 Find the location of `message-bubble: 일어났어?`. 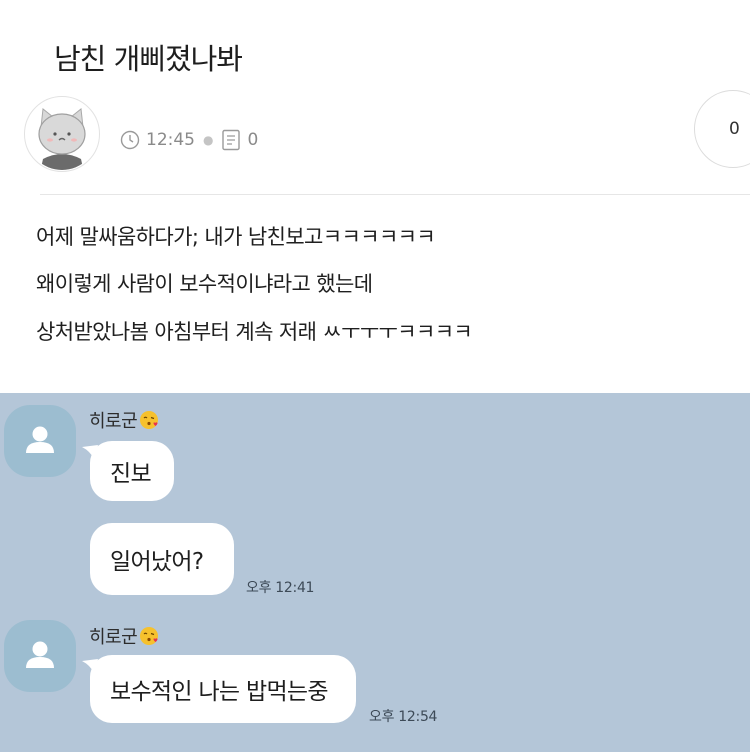

message-bubble: 일어났어? is located at coordinates (162, 559).